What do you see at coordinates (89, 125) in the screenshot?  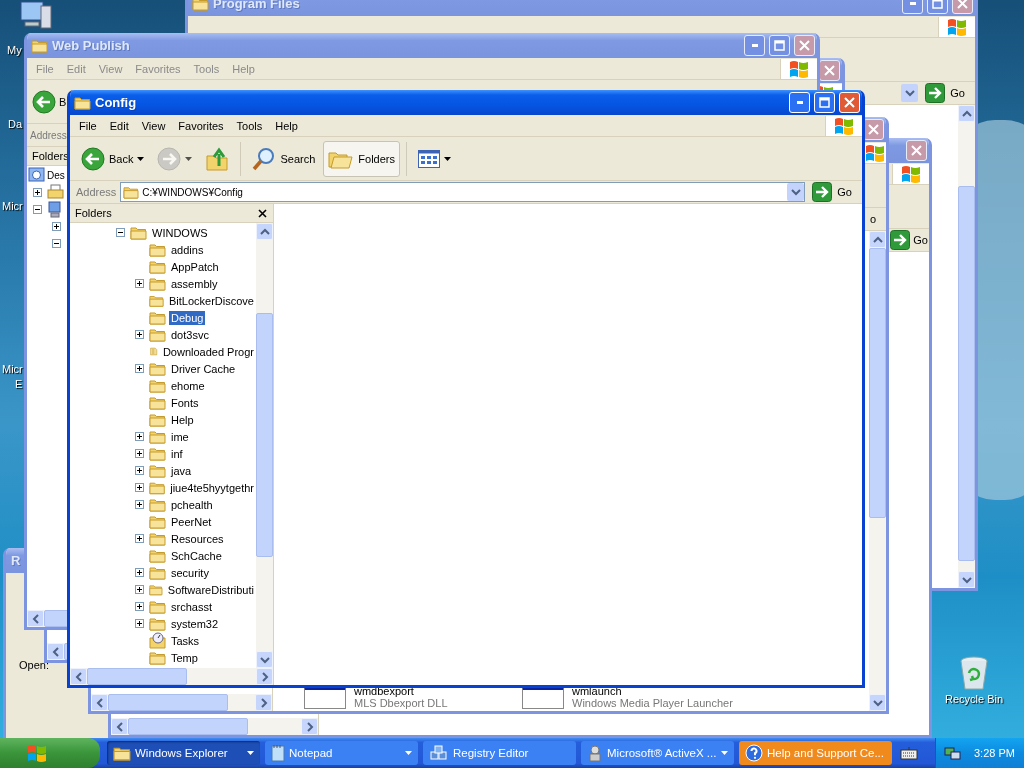 I see `menu-item: File` at bounding box center [89, 125].